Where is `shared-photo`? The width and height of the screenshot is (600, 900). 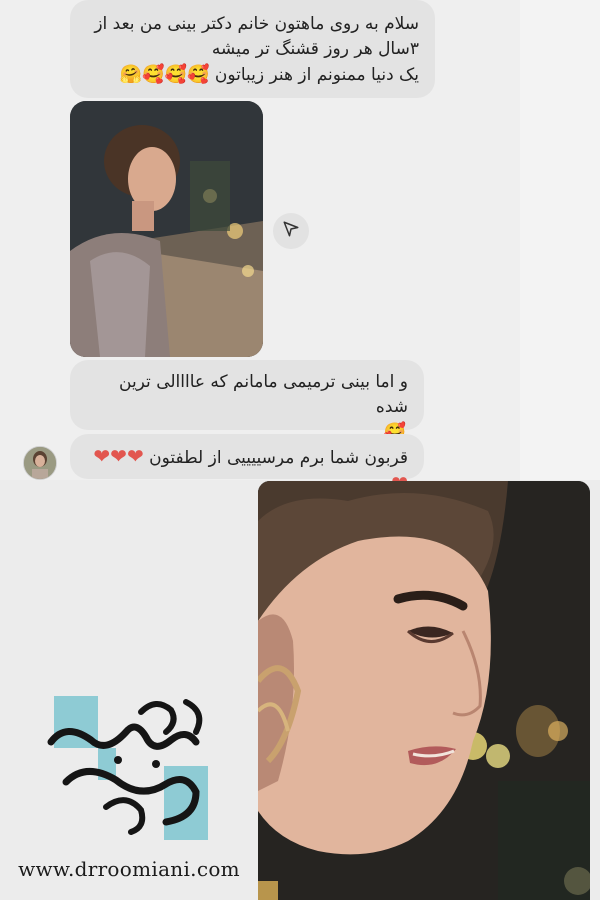
shared-photo is located at coordinates (166, 229).